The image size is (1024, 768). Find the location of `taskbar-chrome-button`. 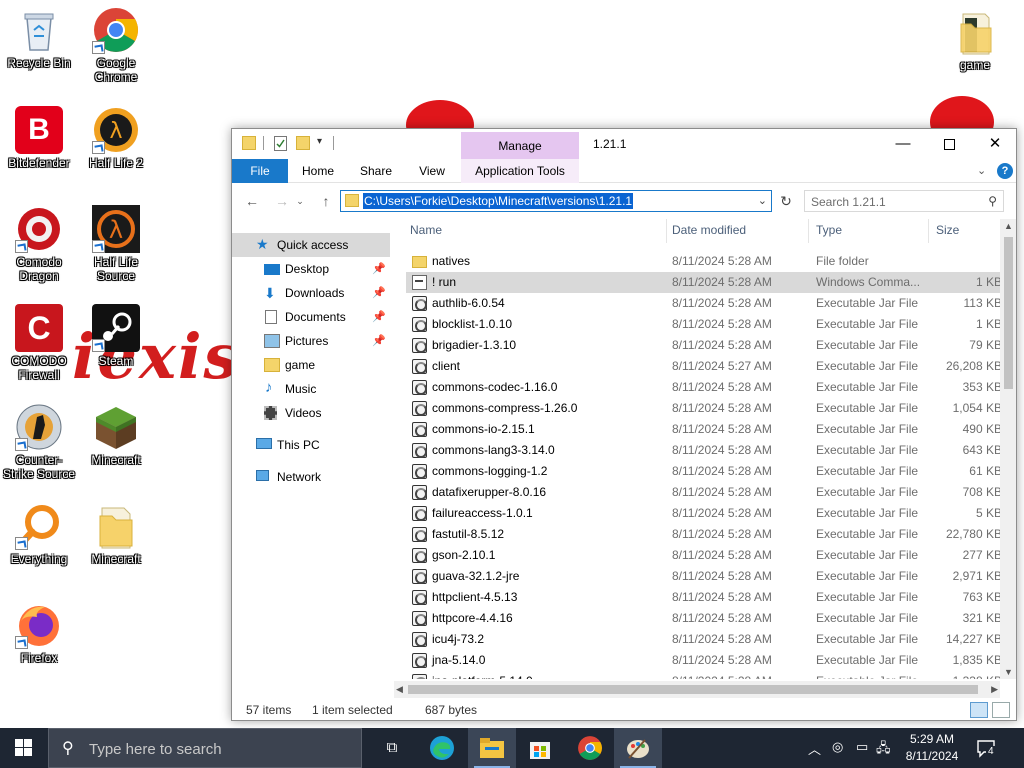

taskbar-chrome-button is located at coordinates (590, 748).